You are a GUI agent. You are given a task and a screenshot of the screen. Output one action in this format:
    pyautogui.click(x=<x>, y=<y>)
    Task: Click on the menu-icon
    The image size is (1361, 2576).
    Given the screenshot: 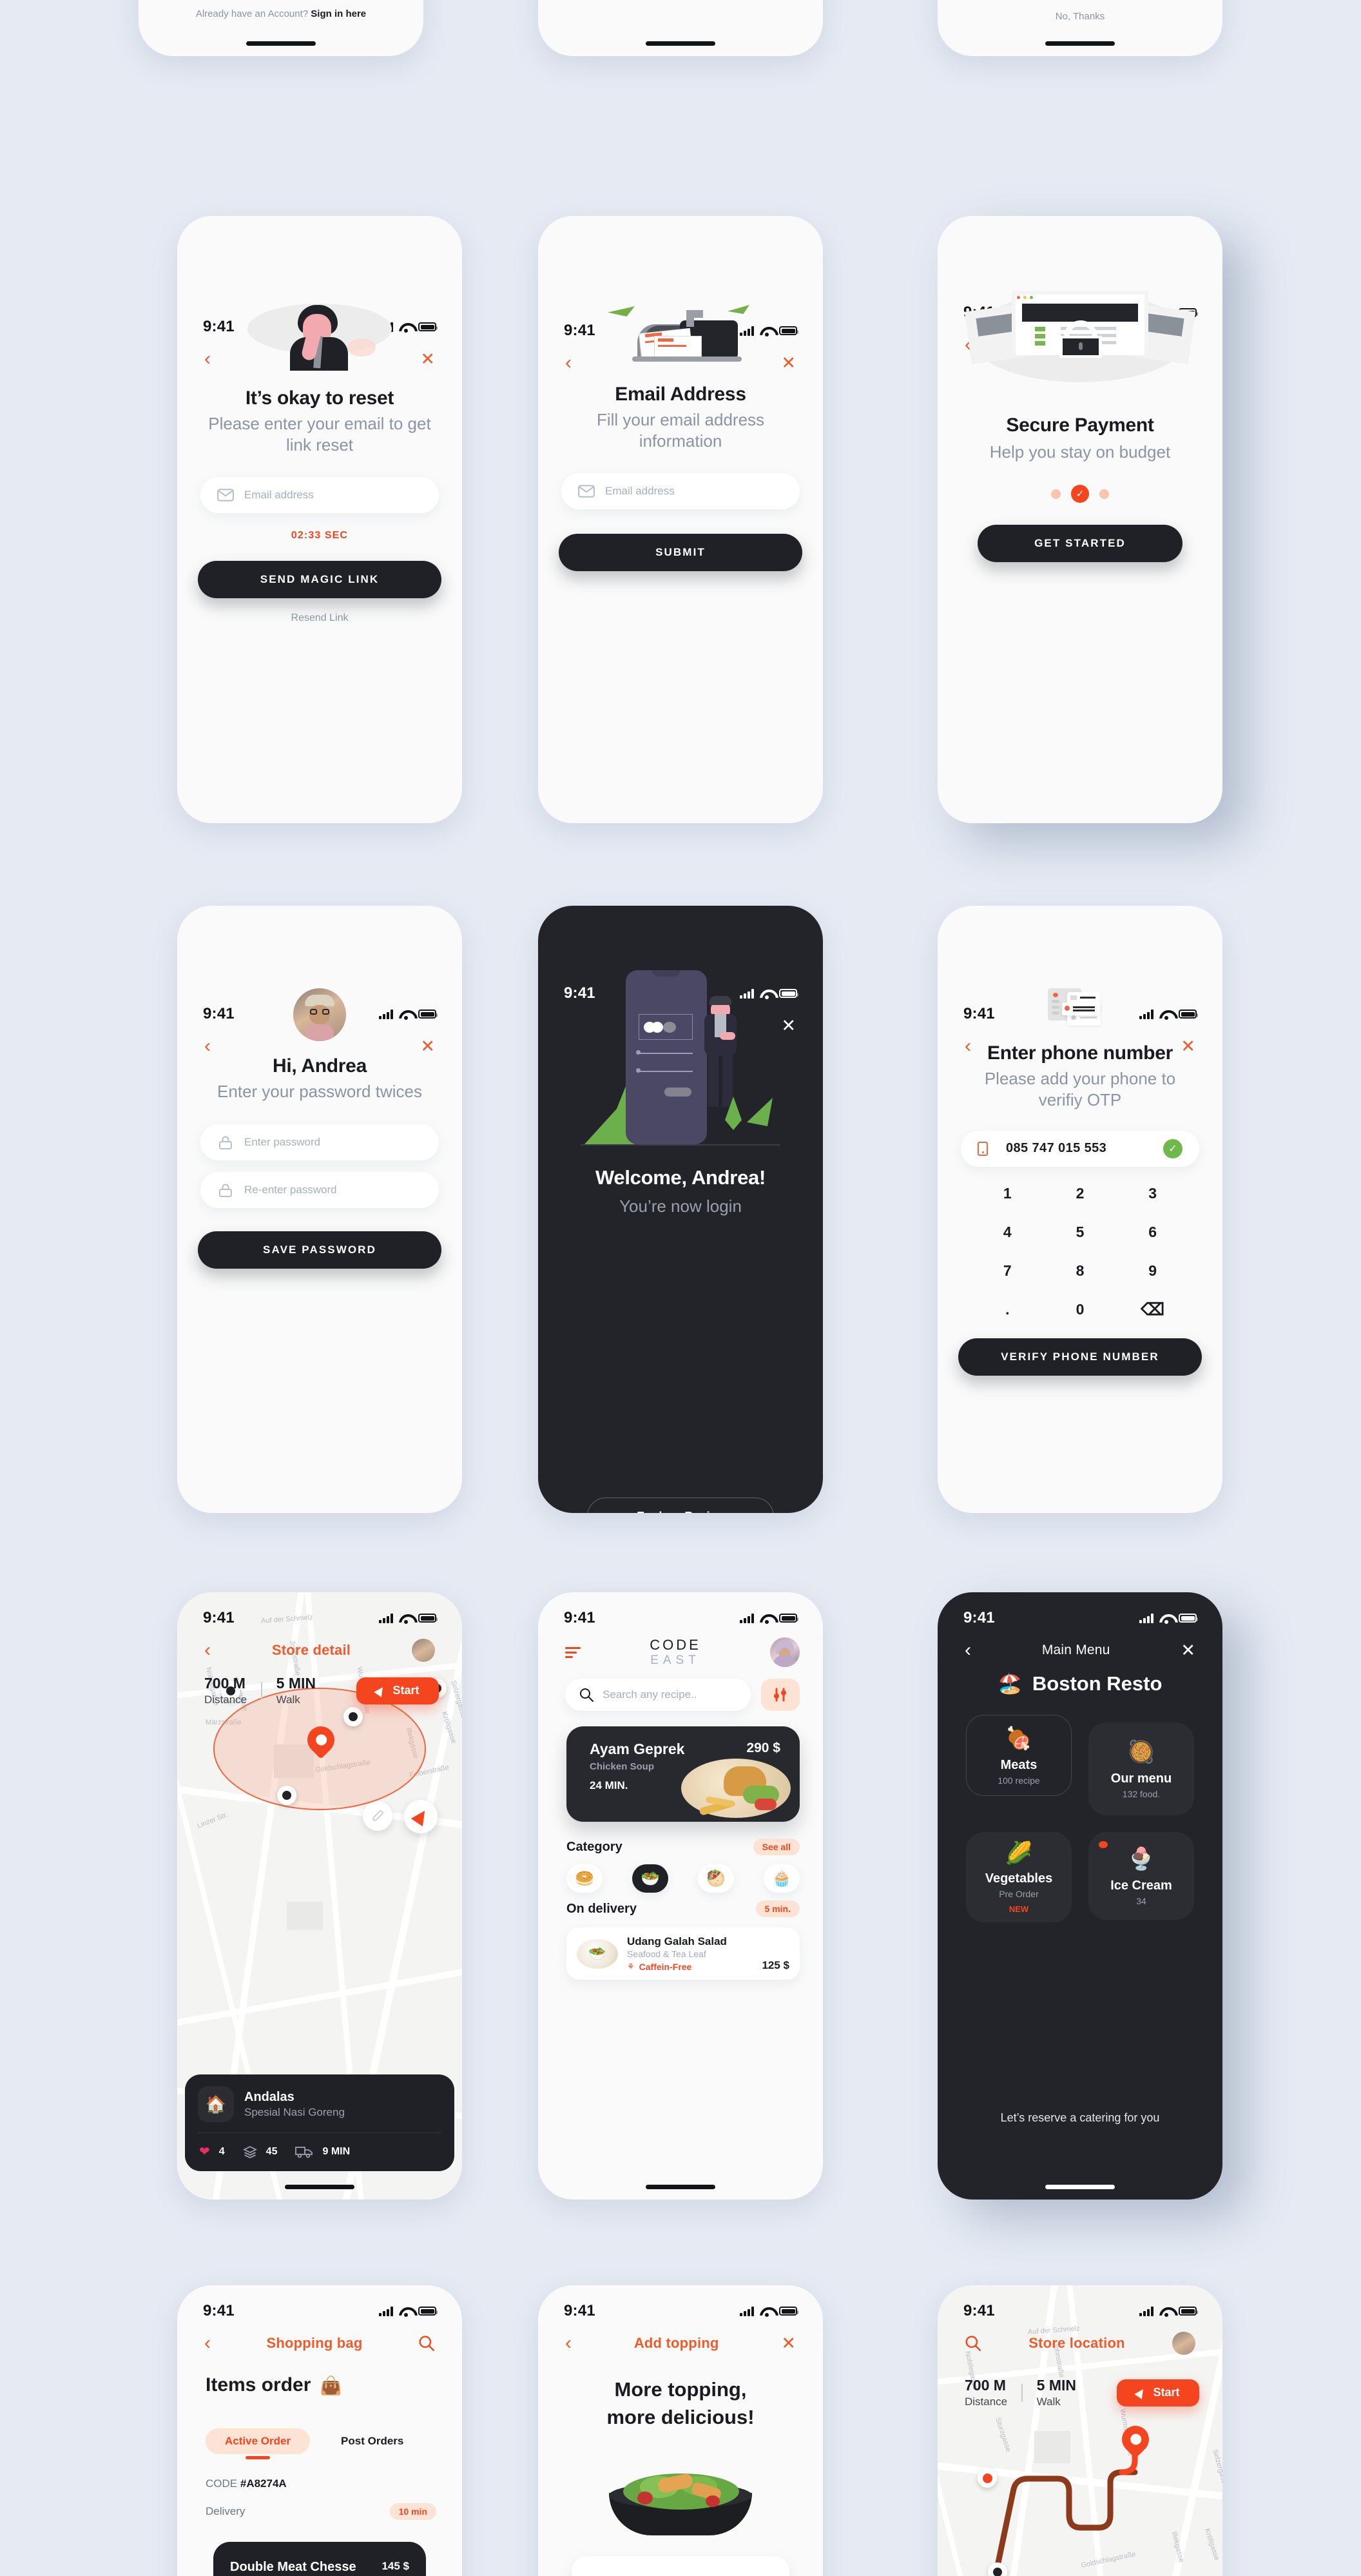 What is the action you would take?
    pyautogui.click(x=573, y=1652)
    